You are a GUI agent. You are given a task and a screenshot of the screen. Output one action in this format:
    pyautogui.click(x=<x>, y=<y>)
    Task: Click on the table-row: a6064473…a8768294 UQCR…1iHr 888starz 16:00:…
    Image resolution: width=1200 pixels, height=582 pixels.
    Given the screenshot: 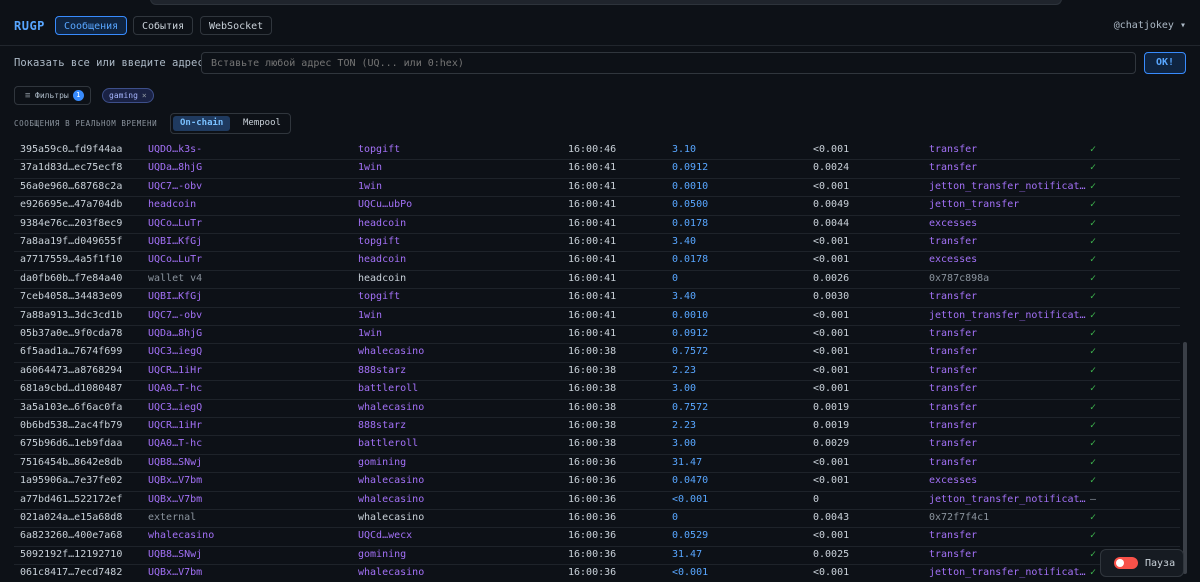 What is the action you would take?
    pyautogui.click(x=597, y=372)
    